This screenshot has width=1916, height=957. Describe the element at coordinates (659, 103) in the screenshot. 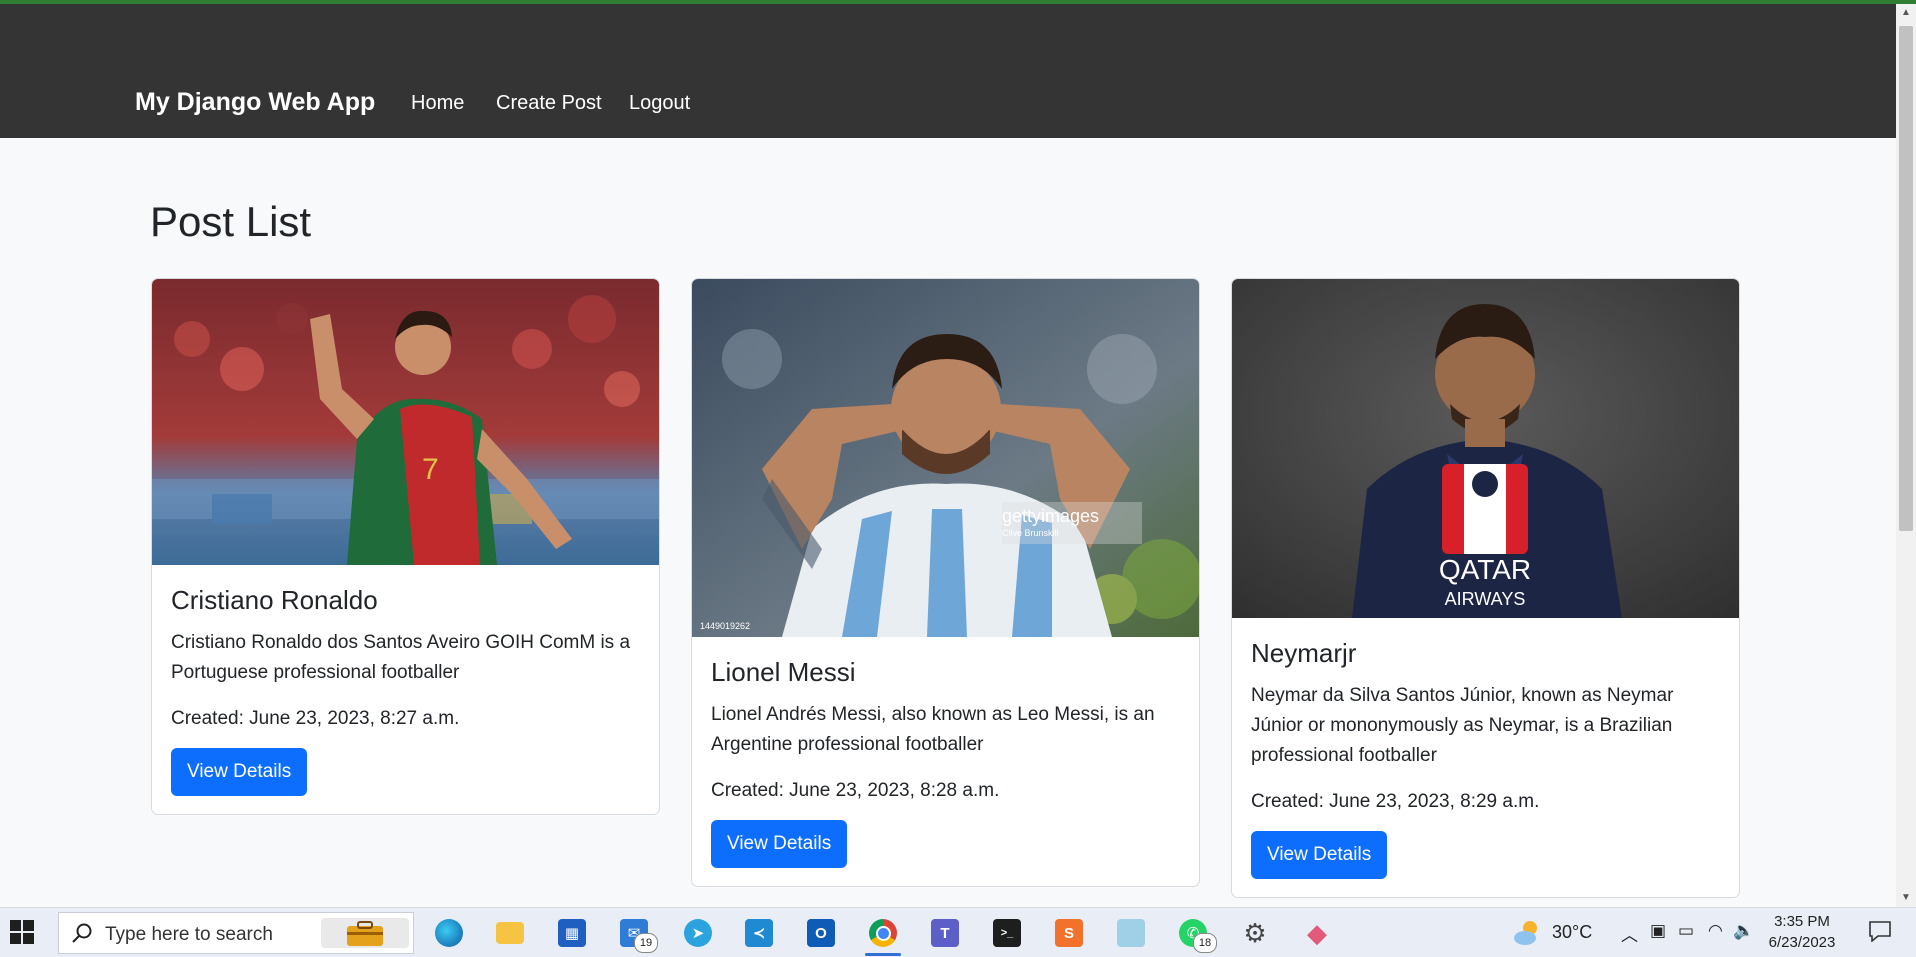

I see `nav-link-logout: Logout` at that location.